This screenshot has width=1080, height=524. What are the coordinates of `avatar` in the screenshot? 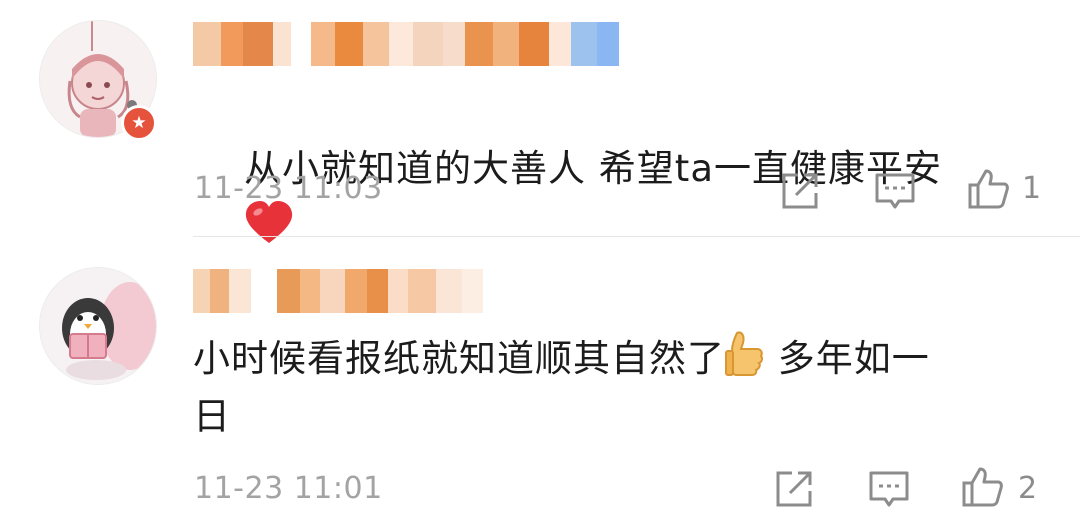 It's located at (98, 326).